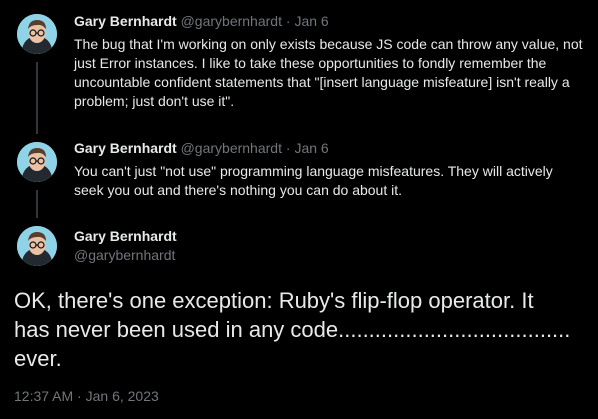  Describe the element at coordinates (122, 396) in the screenshot. I see `tweet-date: Jan 6, 2023` at that location.